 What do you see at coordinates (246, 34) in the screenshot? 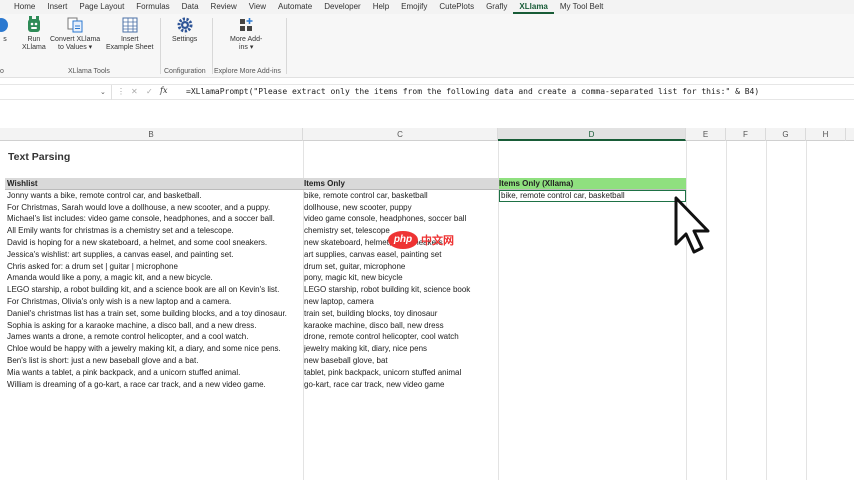
I see `more-addins-button: More Add- ins ▾` at bounding box center [246, 34].